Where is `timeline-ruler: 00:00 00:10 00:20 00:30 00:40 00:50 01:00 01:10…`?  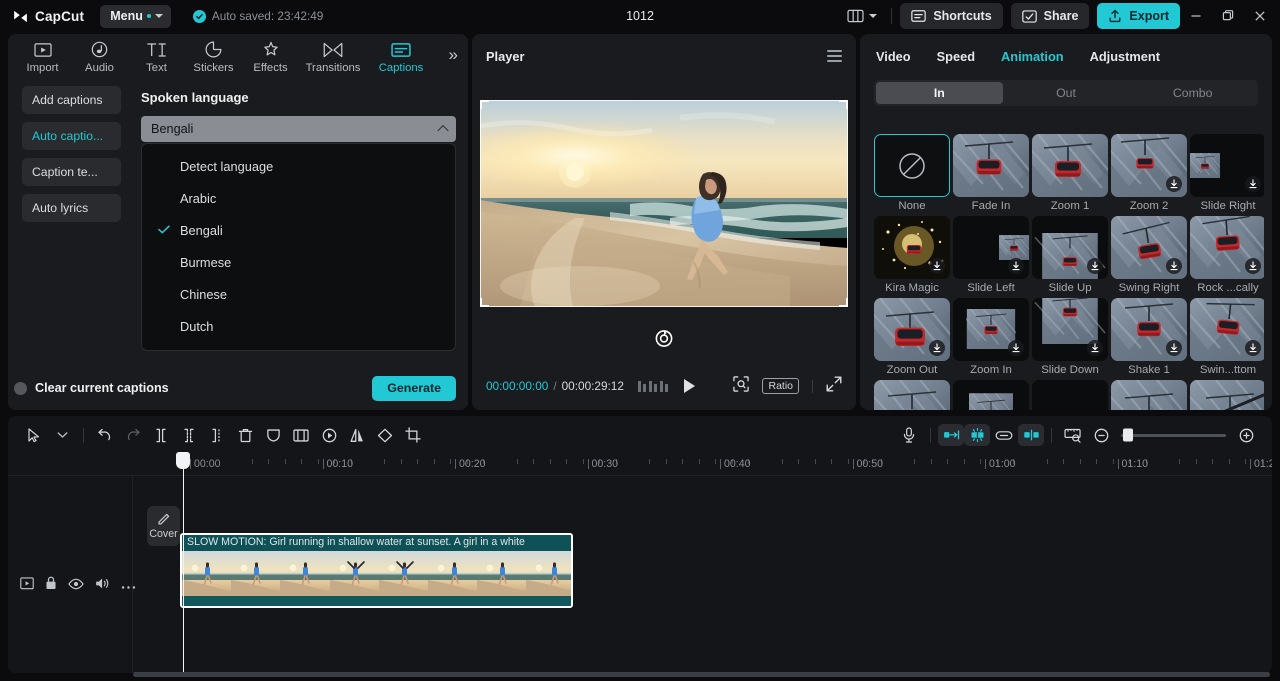 timeline-ruler: 00:00 00:10 00:20 00:30 00:40 00:50 01:00 01:10… is located at coordinates (640, 465).